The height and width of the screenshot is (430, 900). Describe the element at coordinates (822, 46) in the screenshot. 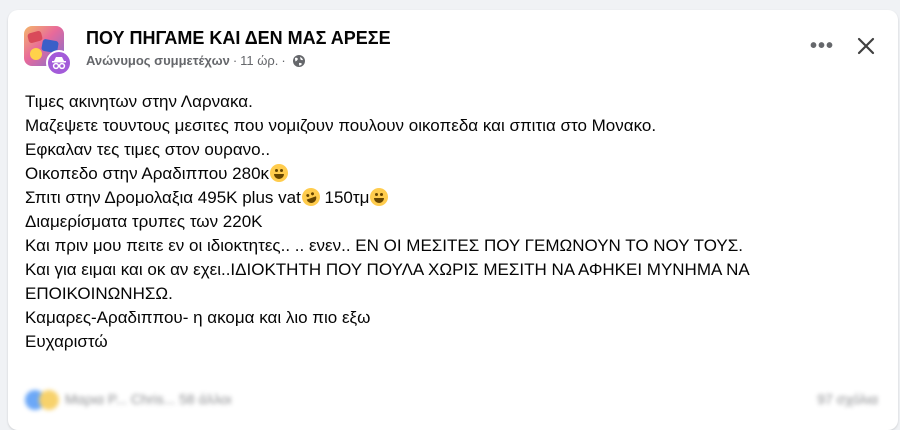

I see `more-options-button: •••` at that location.